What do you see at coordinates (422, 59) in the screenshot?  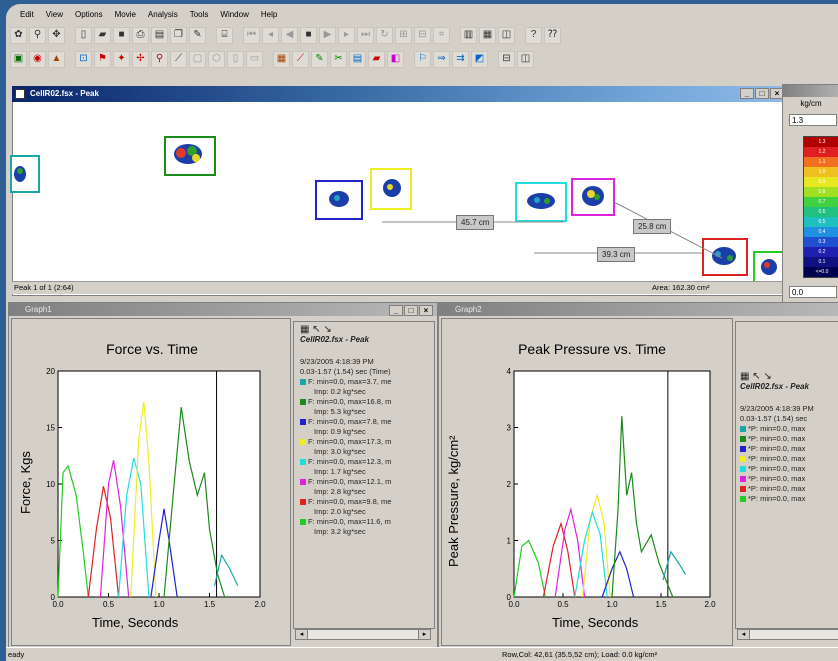 I see `gait-icon: ⚐` at bounding box center [422, 59].